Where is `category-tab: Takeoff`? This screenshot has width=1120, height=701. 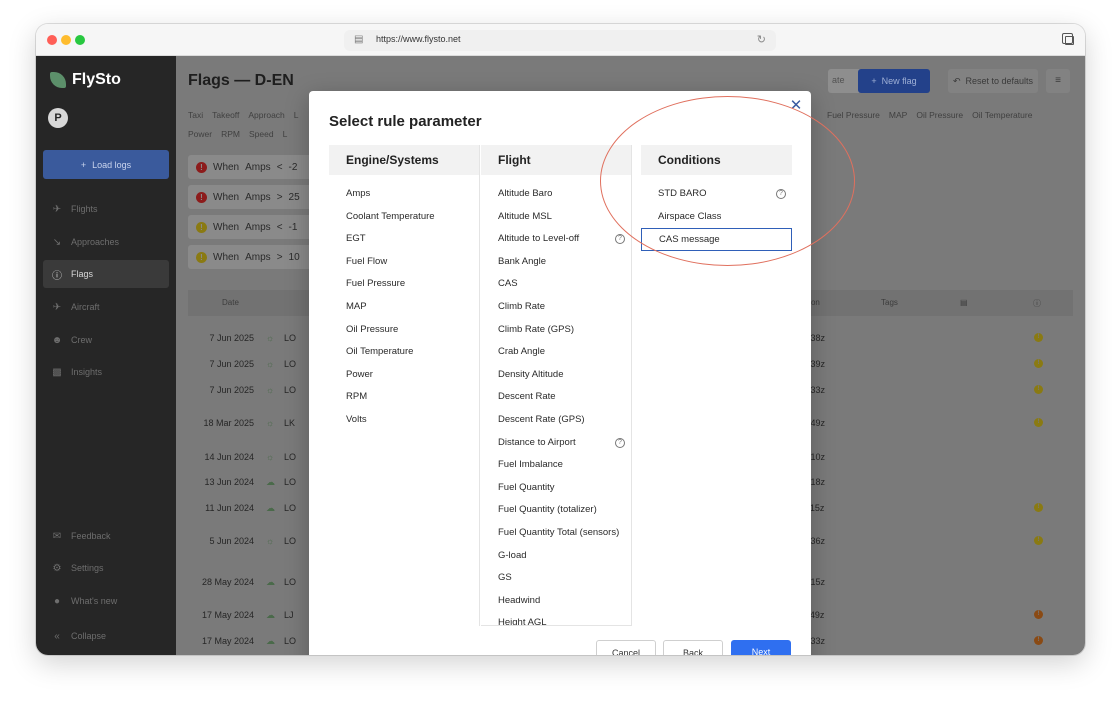
category-tab: Takeoff is located at coordinates (225, 115).